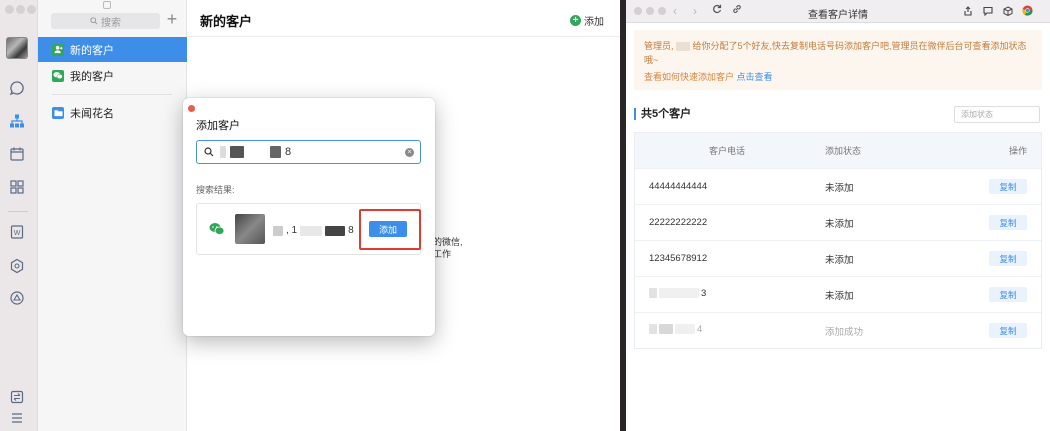 Image resolution: width=1050 pixels, height=431 pixels. Describe the element at coordinates (967, 10) in the screenshot. I see `share-icon` at that location.